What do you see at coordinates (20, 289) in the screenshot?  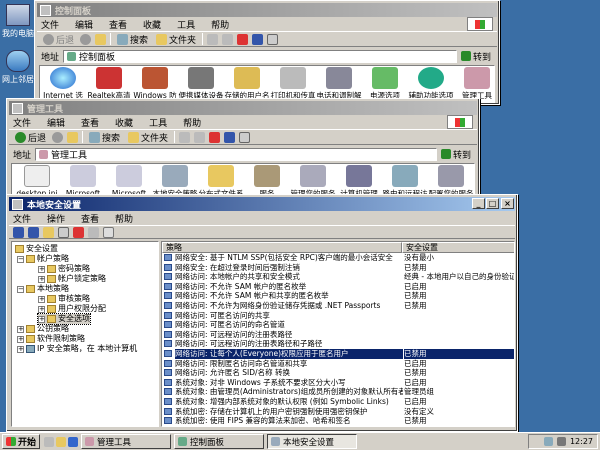 I see `collapse-icon: −` at bounding box center [20, 289].